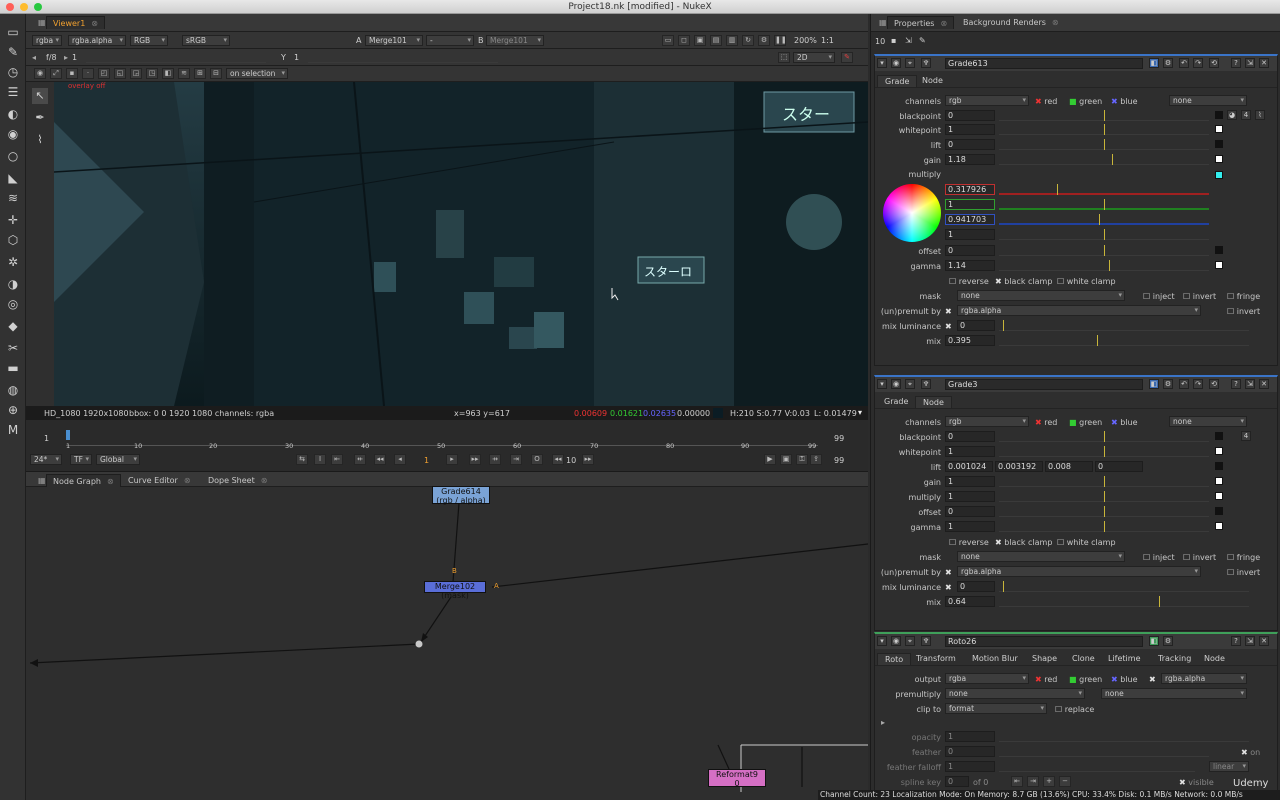 The width and height of the screenshot is (1280, 800). What do you see at coordinates (1219, 129) in the screenshot?
I see `whitepoint-swatch` at bounding box center [1219, 129].